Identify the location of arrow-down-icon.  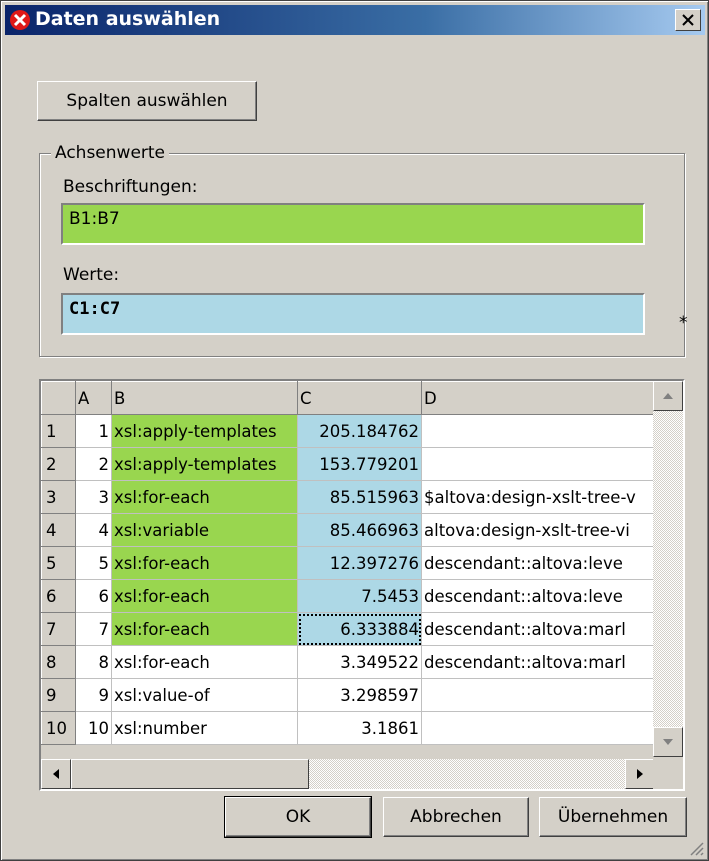
(668, 742).